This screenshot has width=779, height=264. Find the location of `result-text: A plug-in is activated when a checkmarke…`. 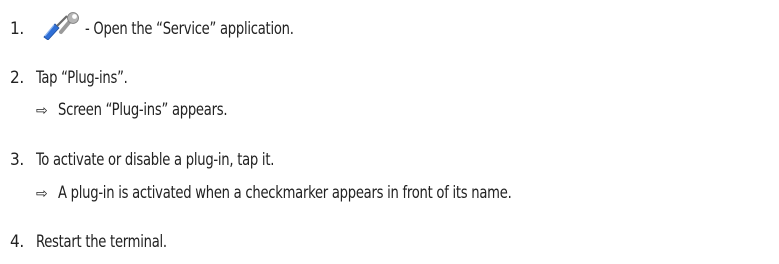

result-text: A plug-in is activated when a checkmarke… is located at coordinates (285, 193).